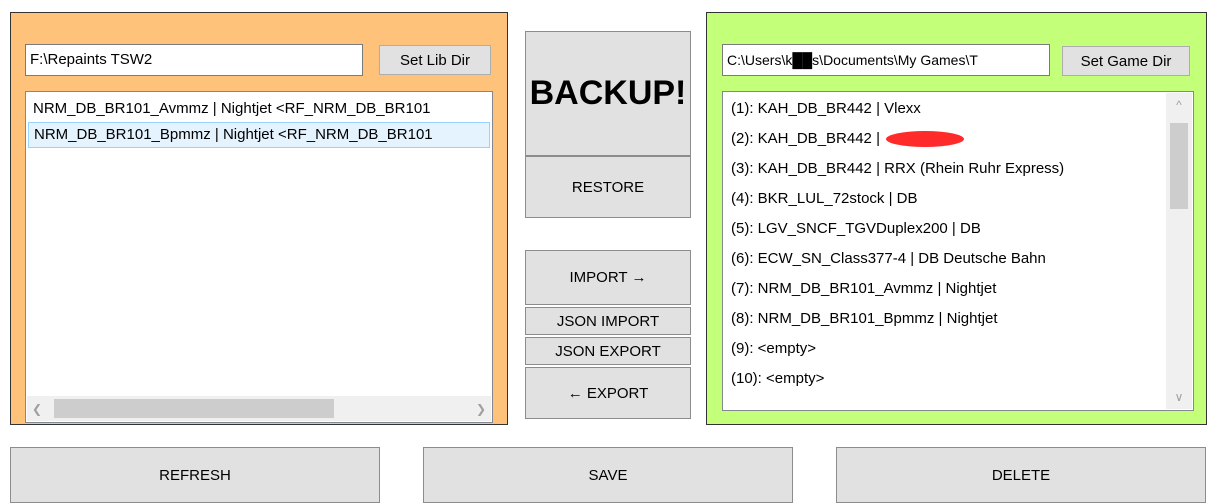 The height and width of the screenshot is (503, 1213). Describe the element at coordinates (1179, 105) in the screenshot. I see `scroll-up-icon: ^` at that location.